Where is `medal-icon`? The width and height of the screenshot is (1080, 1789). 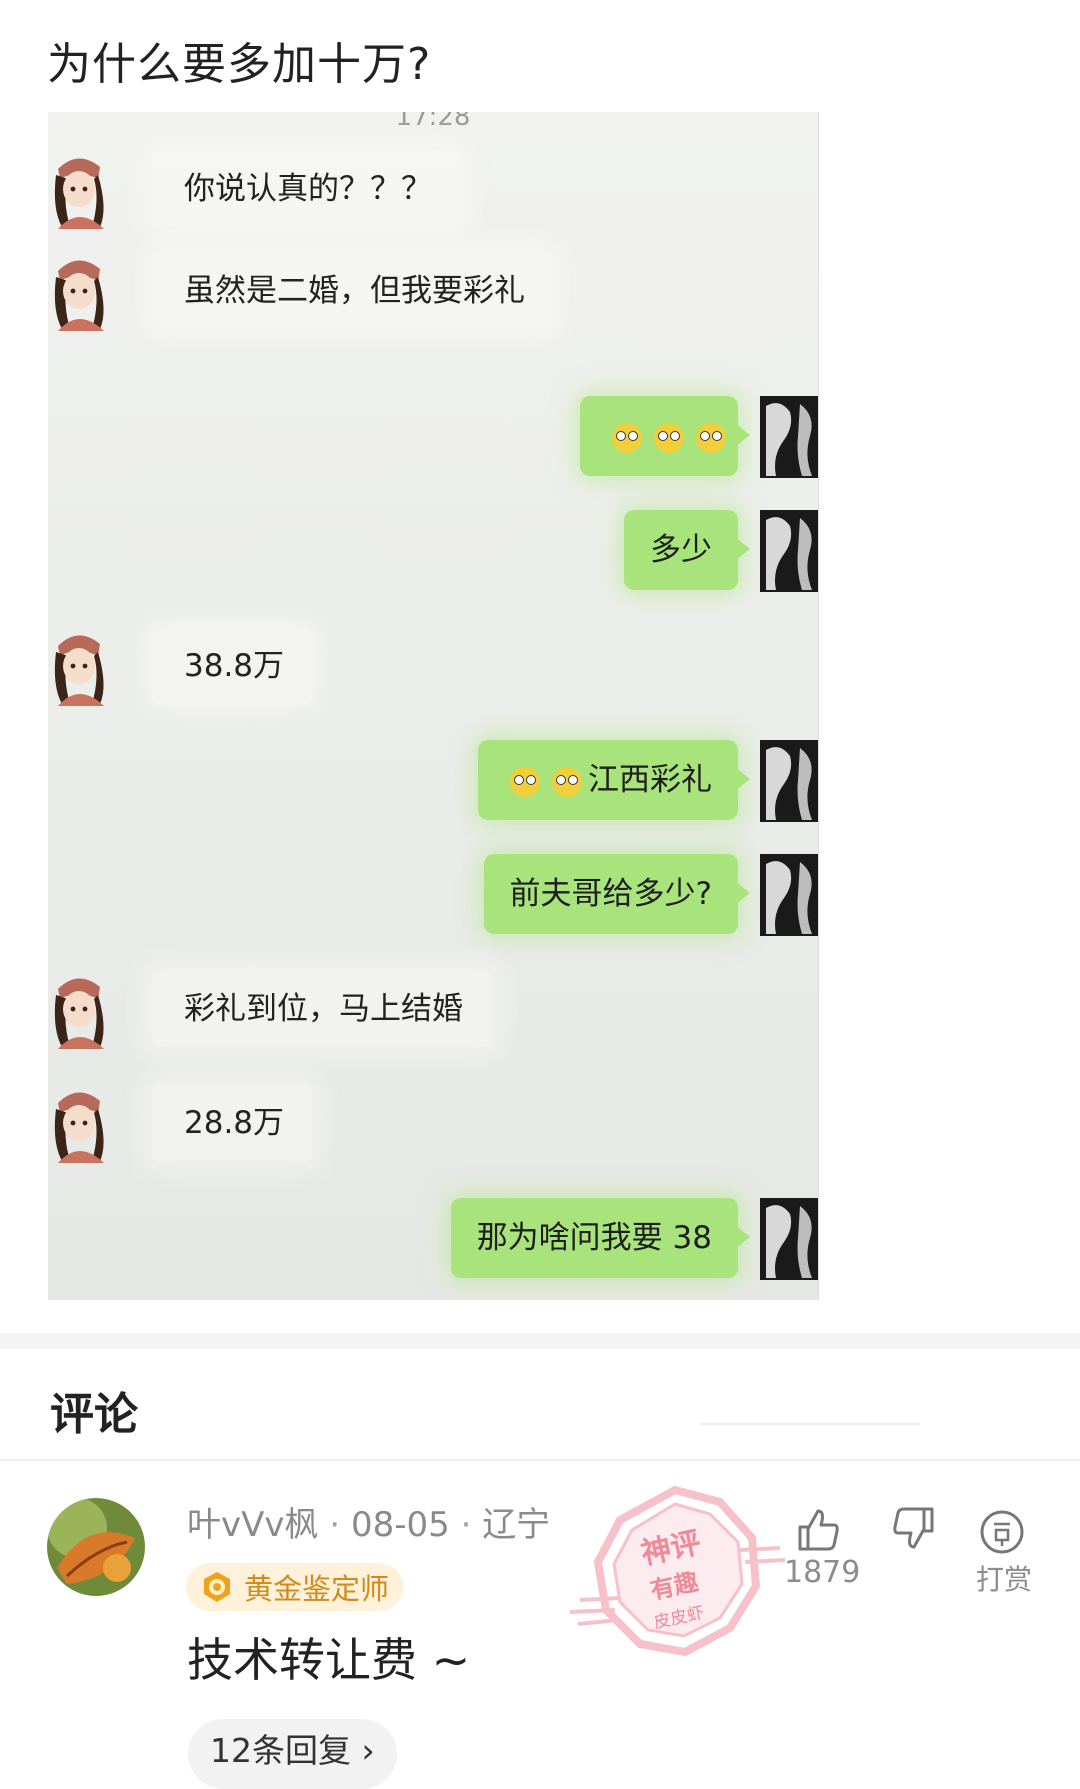 medal-icon is located at coordinates (217, 1587).